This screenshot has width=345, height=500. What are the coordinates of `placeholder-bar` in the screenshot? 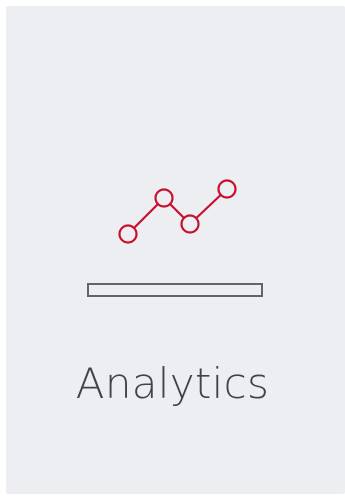 It's located at (175, 290).